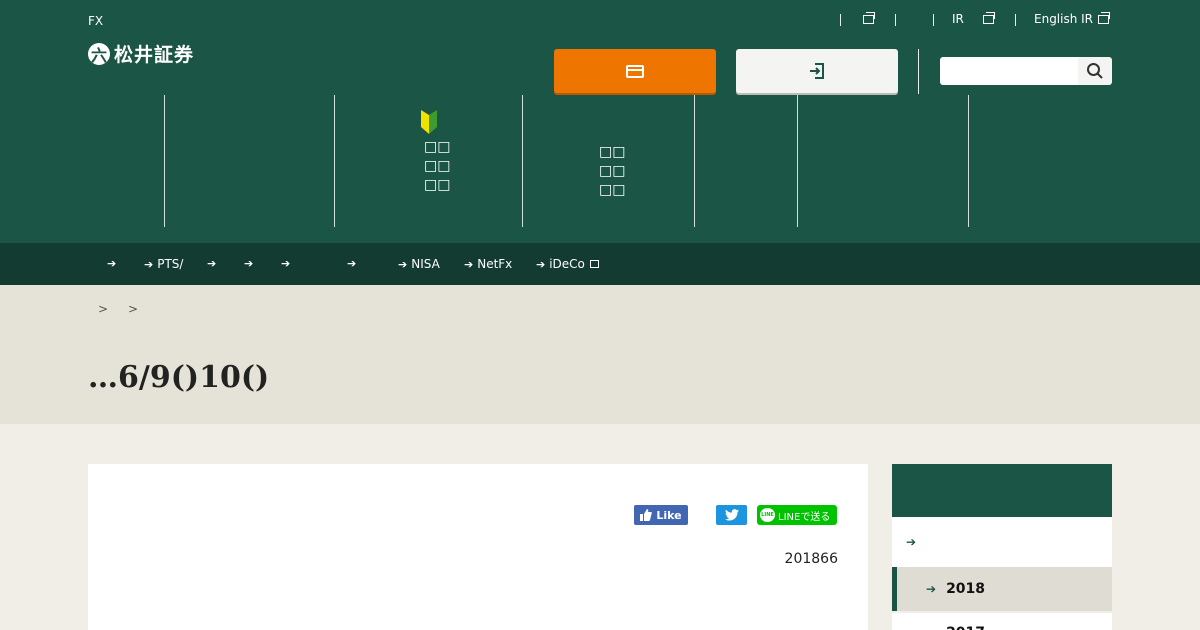  What do you see at coordinates (419, 264) in the screenshot?
I see `subnav-item-nisa: ➔ NISA` at bounding box center [419, 264].